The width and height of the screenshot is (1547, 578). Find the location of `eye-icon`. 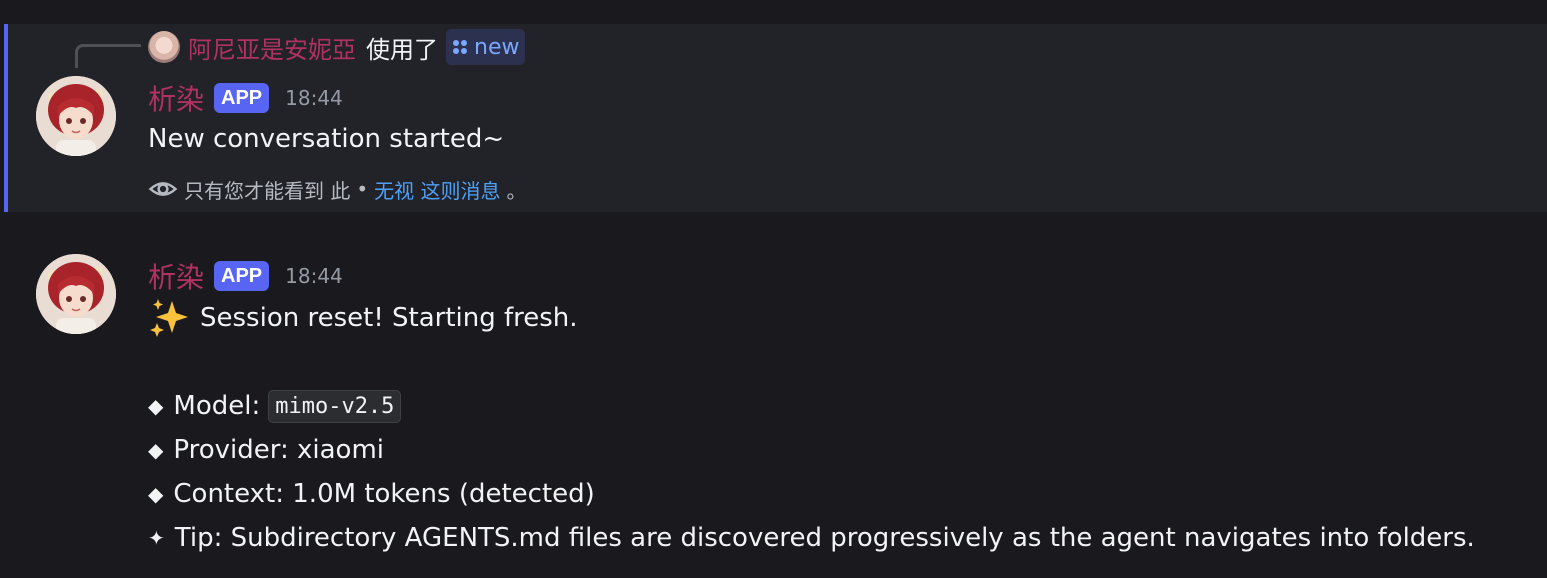

eye-icon is located at coordinates (163, 189).